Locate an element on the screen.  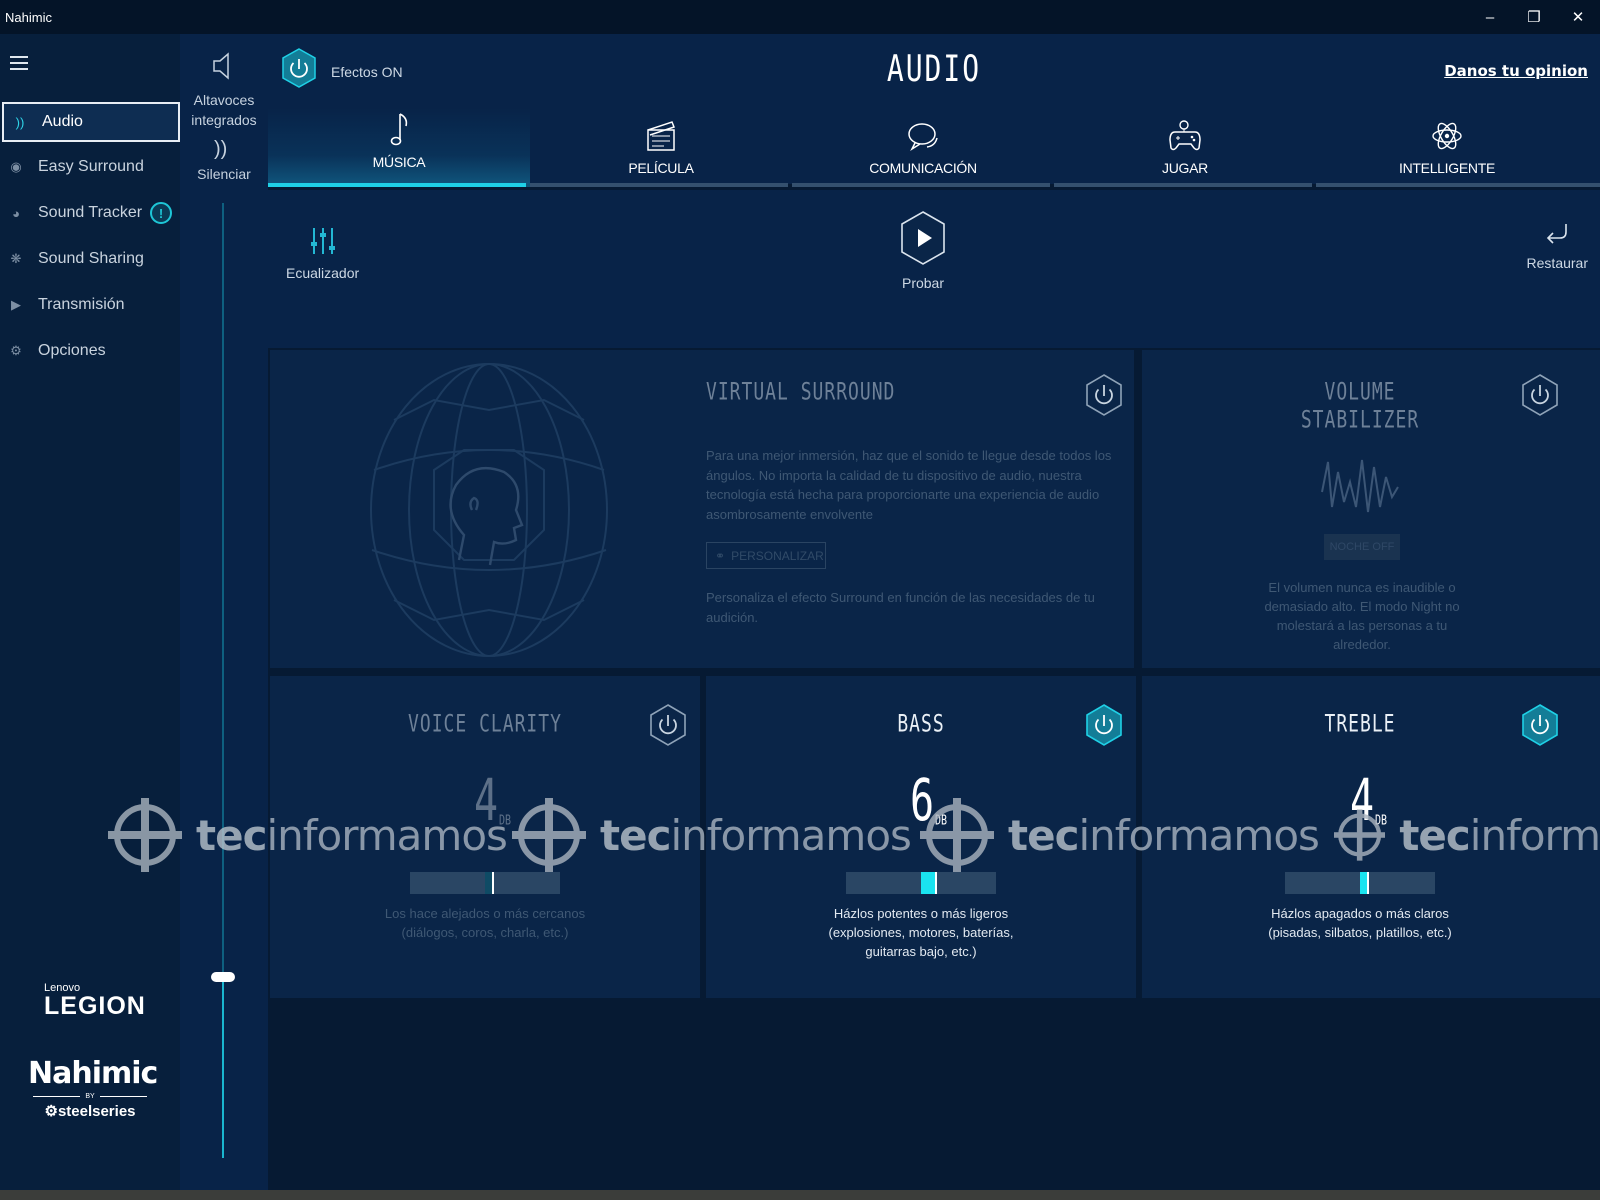
voice-clarity-slider is located at coordinates (485, 883).